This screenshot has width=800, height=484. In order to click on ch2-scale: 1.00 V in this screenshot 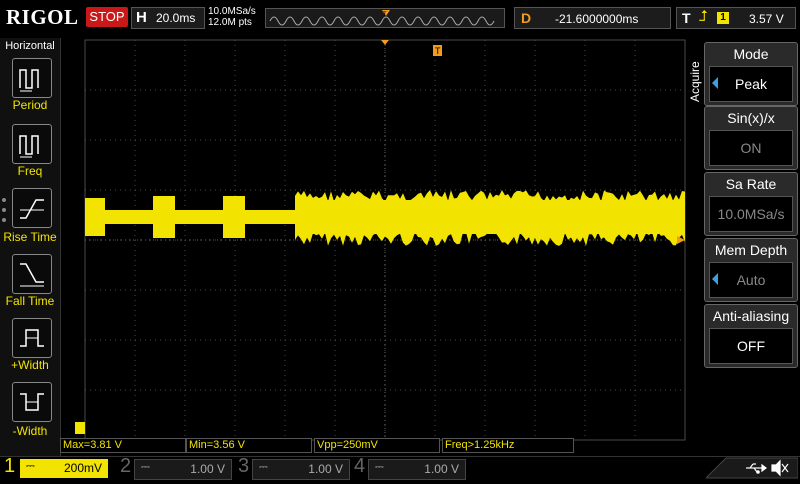, I will do `click(207, 469)`.